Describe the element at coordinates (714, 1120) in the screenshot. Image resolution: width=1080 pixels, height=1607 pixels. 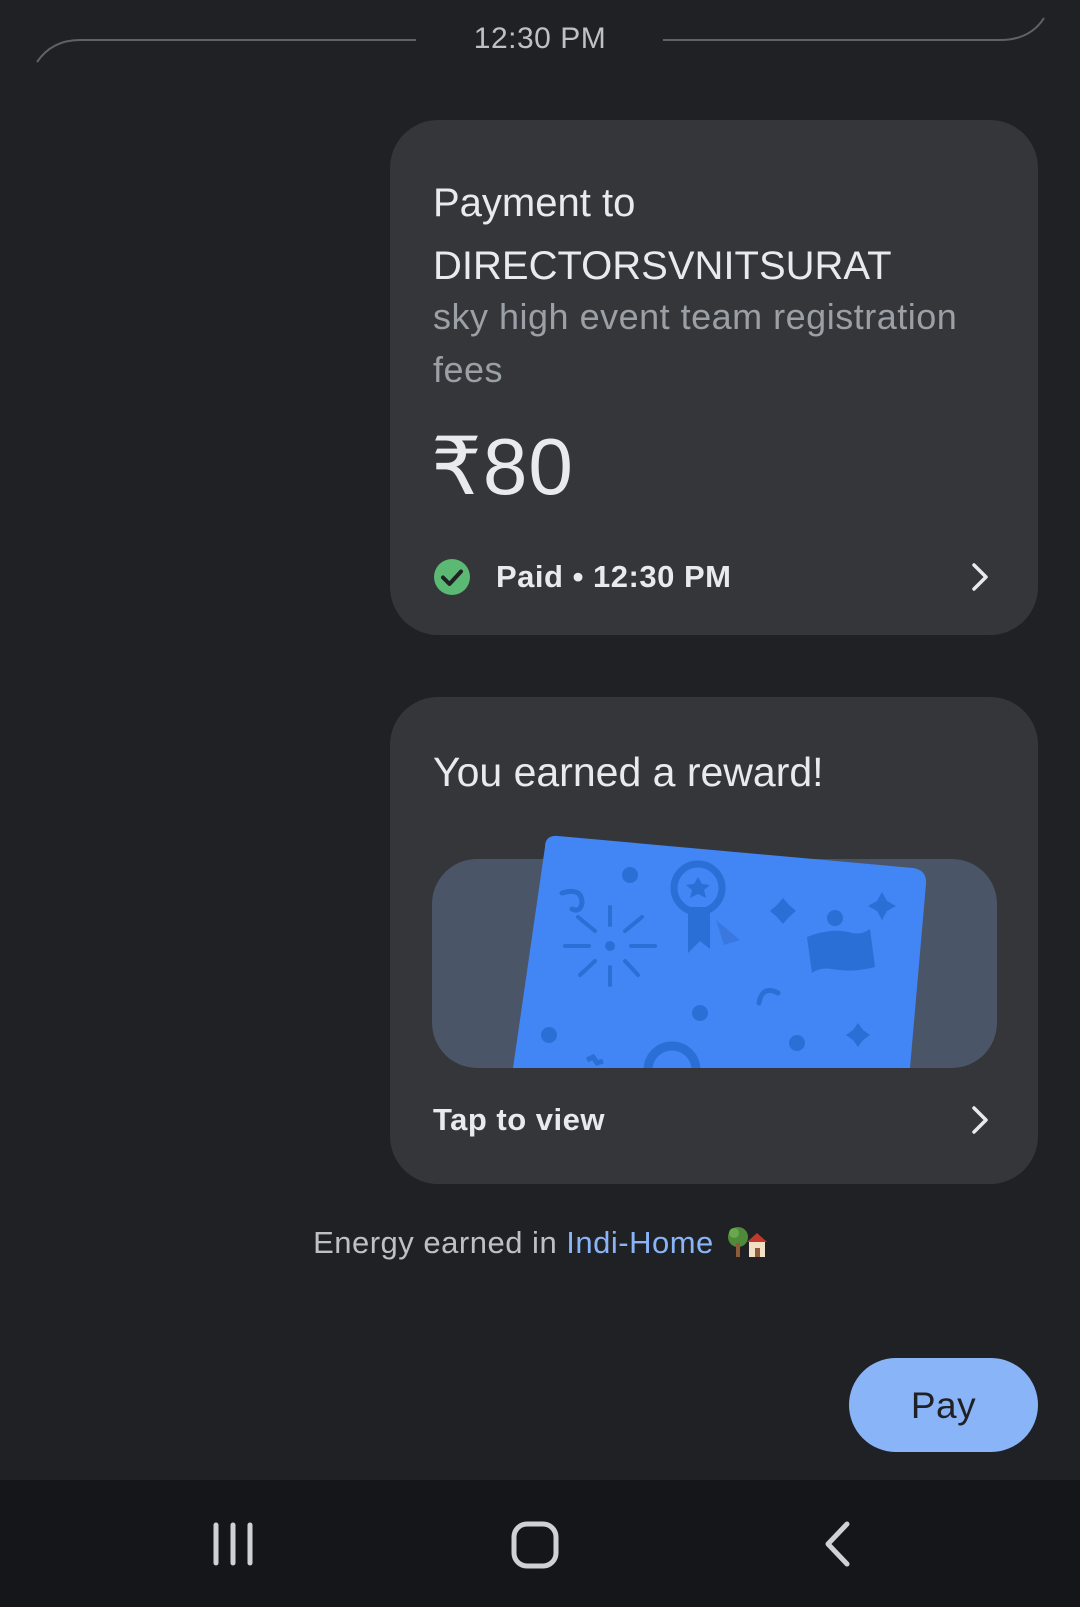
I see `tap-to-view-row: Tap to view` at that location.